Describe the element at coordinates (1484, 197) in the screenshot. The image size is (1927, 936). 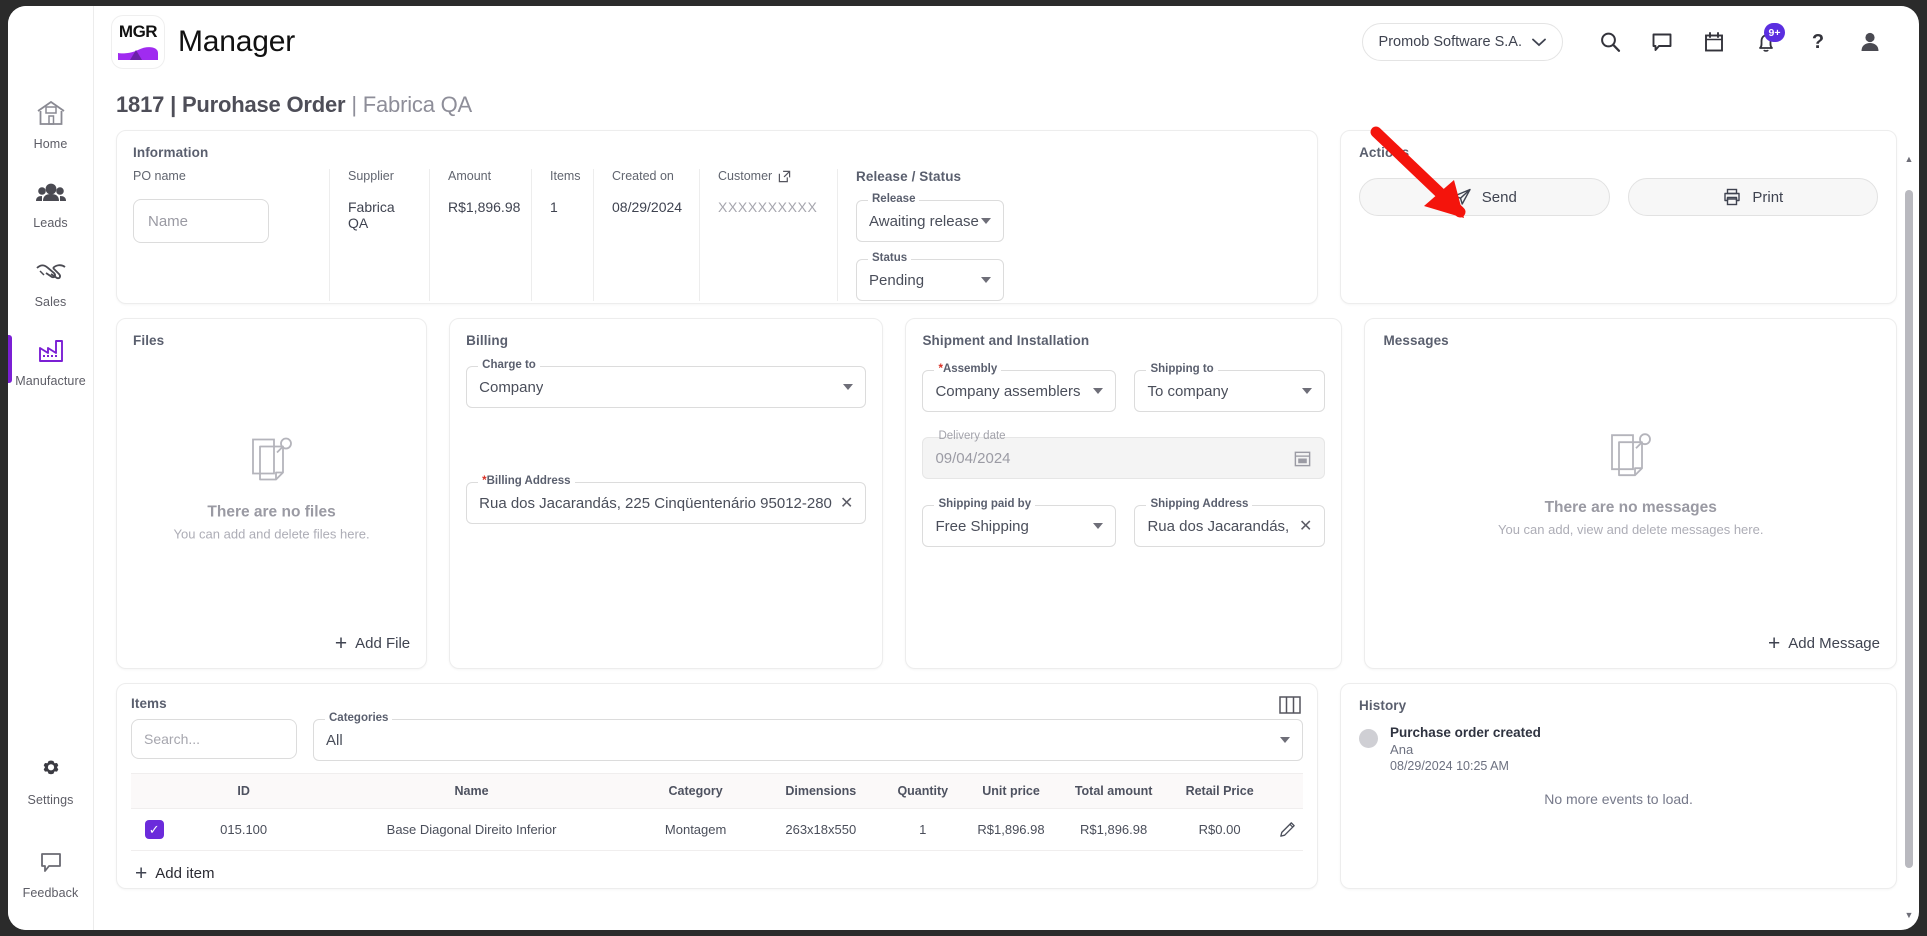
I see `send-button: Send` at that location.